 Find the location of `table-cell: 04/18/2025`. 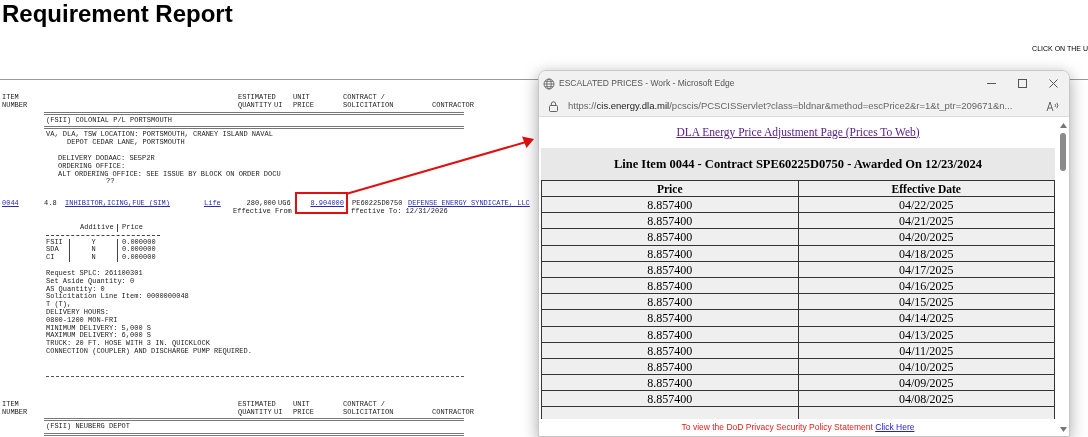

table-cell: 04/18/2025 is located at coordinates (925, 253).